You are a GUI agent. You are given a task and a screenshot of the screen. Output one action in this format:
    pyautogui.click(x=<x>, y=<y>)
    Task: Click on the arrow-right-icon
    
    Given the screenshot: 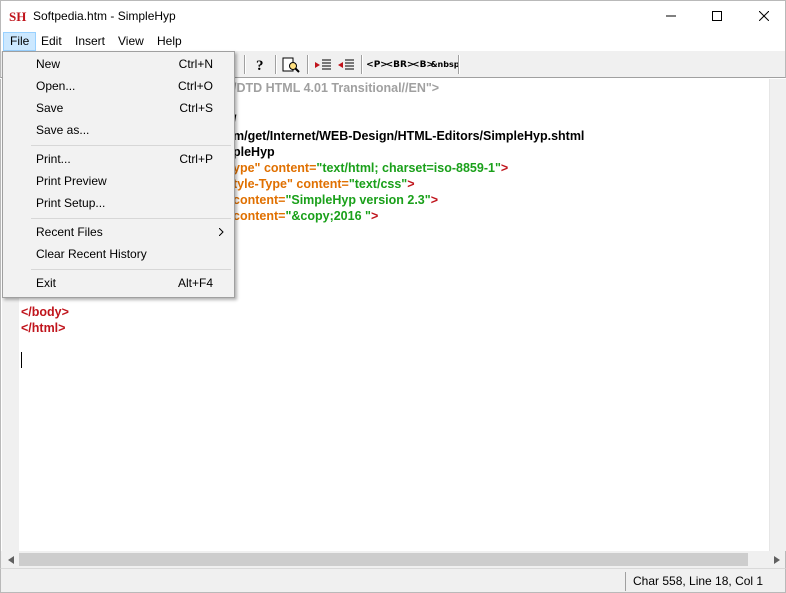 What is the action you would take?
    pyautogui.click(x=776, y=559)
    